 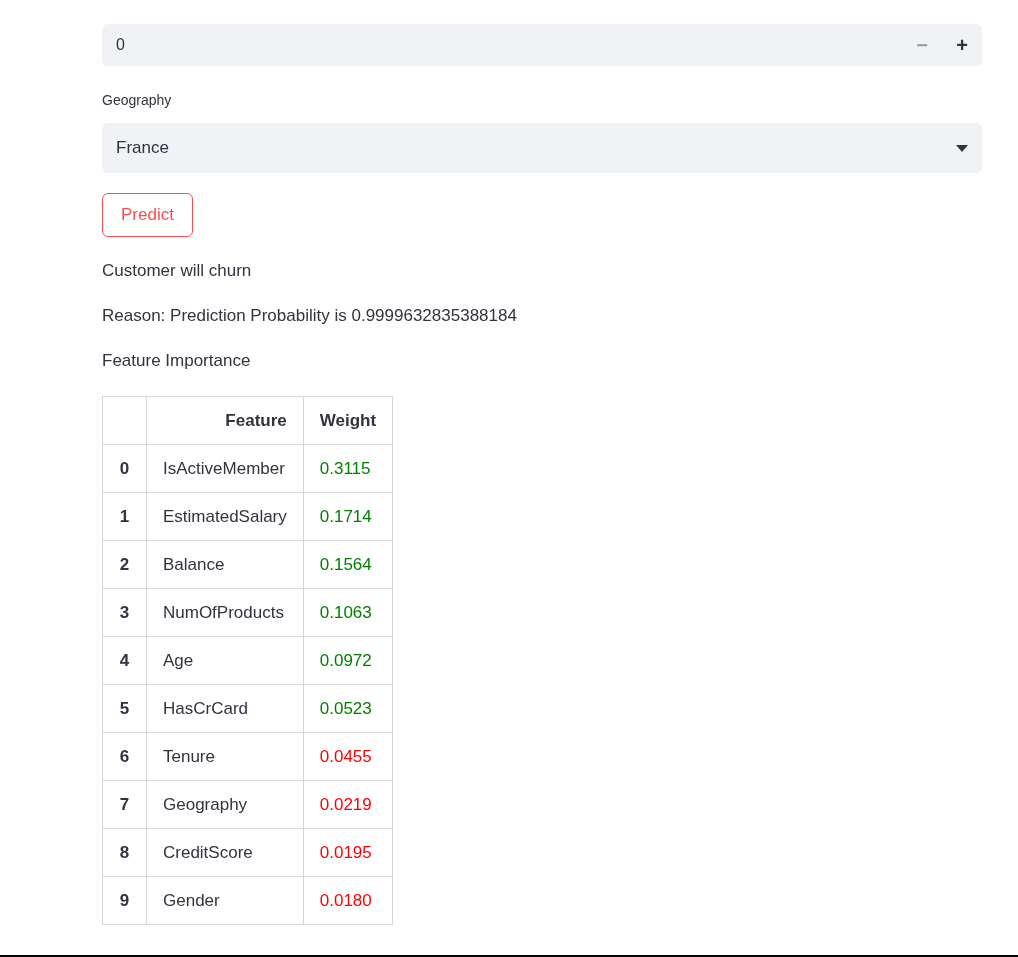 What do you see at coordinates (225, 660) in the screenshot?
I see `table-cell: Age` at bounding box center [225, 660].